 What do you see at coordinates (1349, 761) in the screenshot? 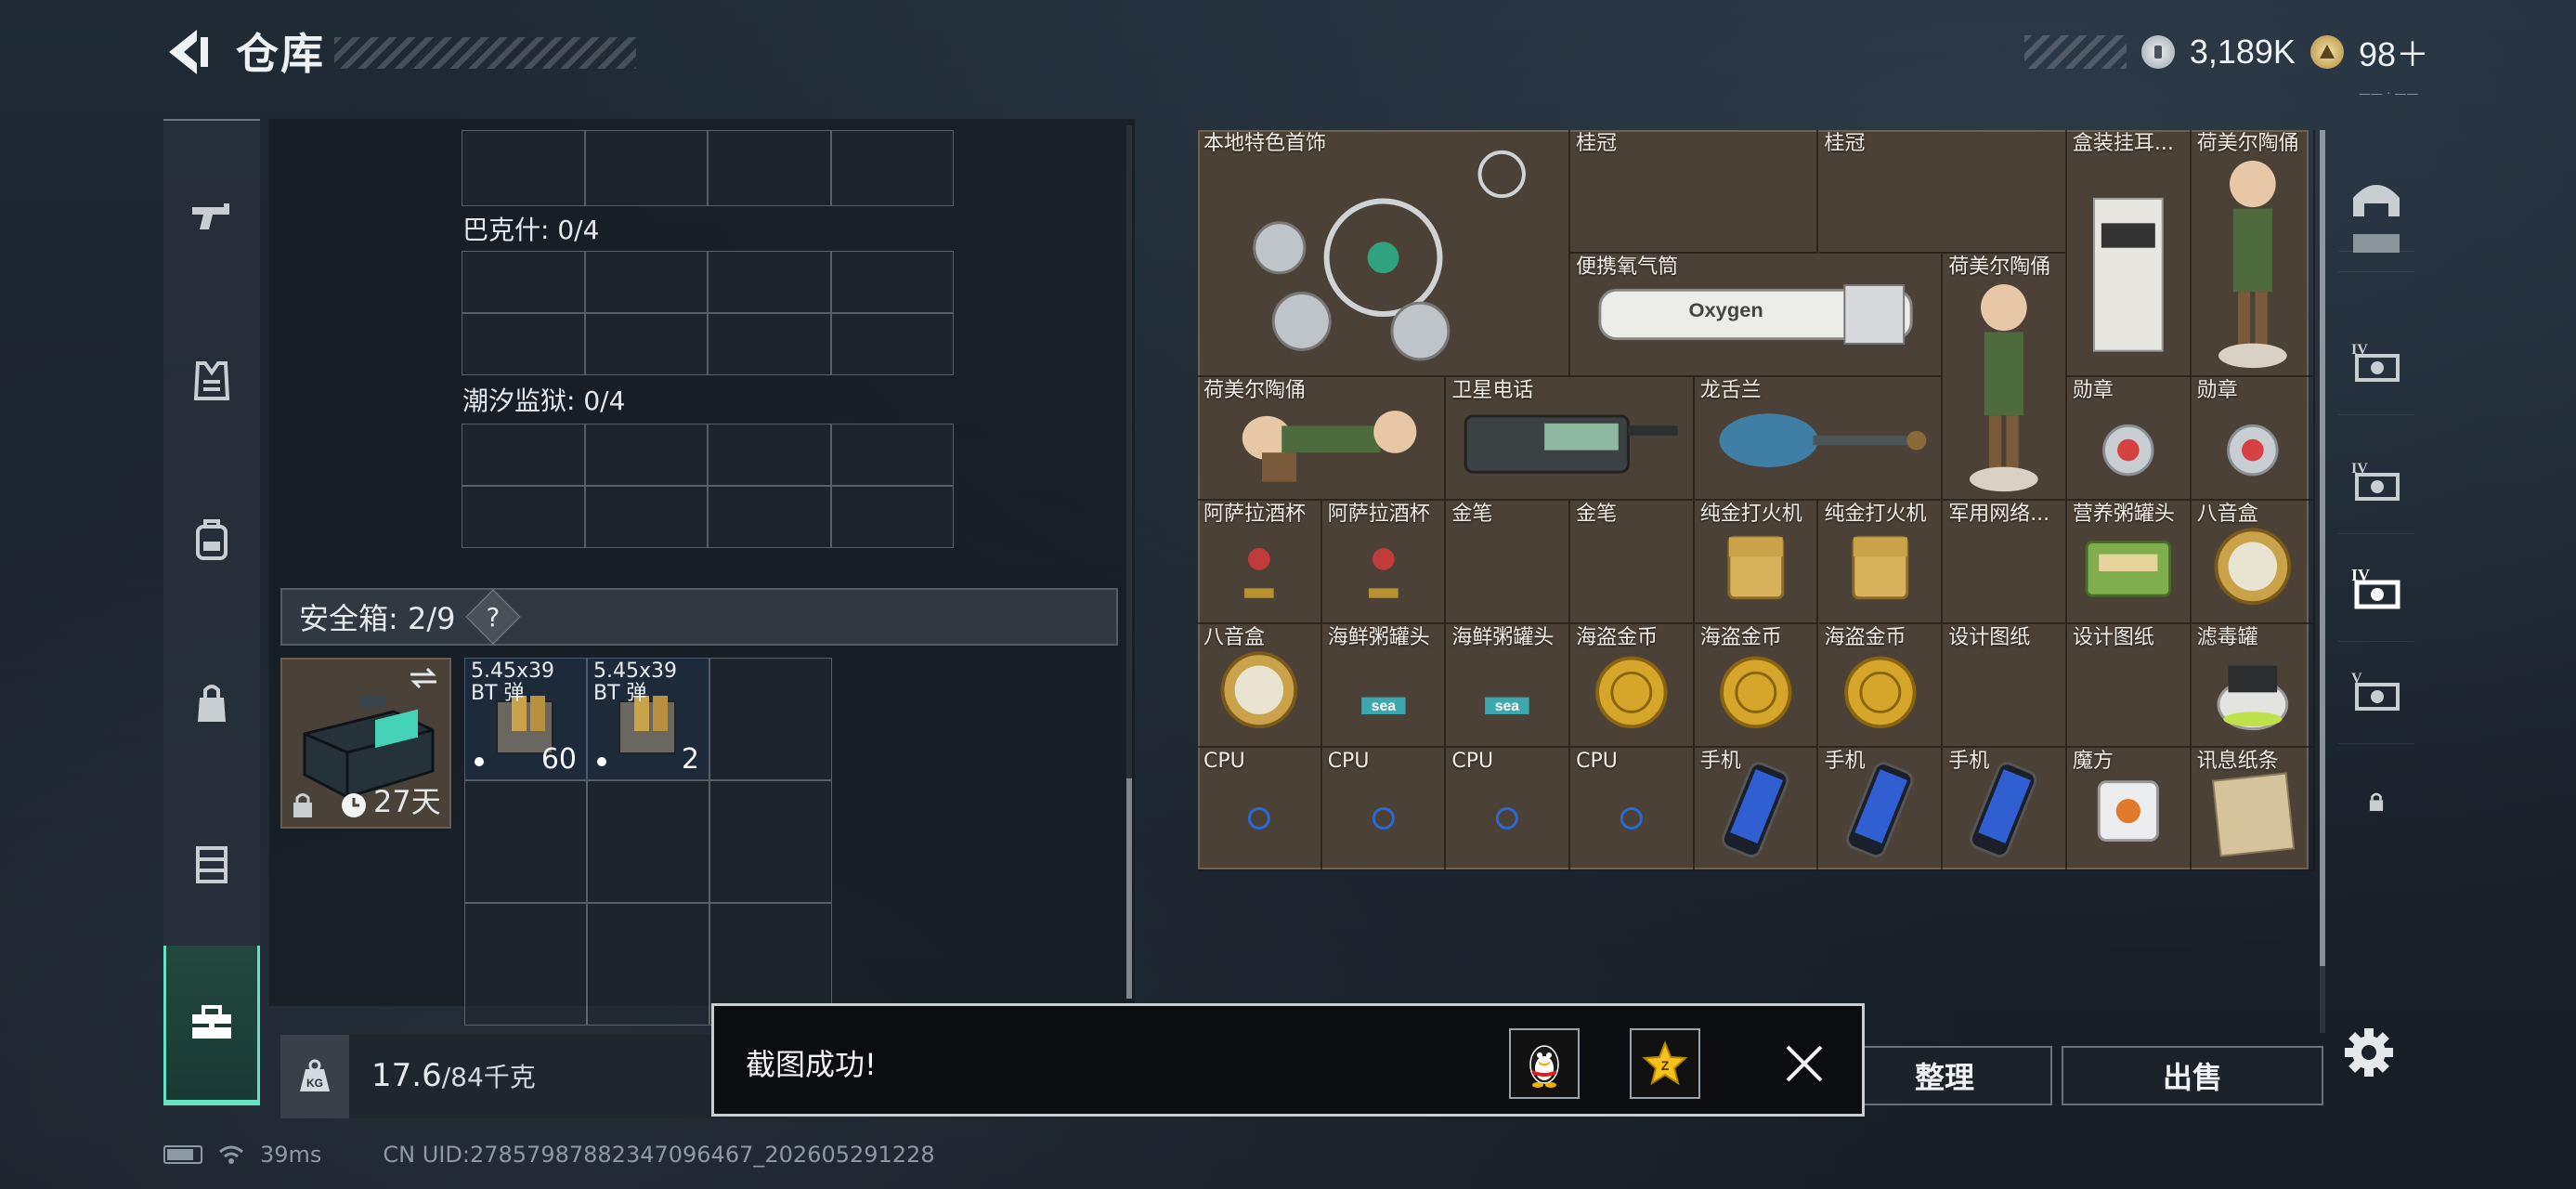
I see `item-label: CPU` at bounding box center [1349, 761].